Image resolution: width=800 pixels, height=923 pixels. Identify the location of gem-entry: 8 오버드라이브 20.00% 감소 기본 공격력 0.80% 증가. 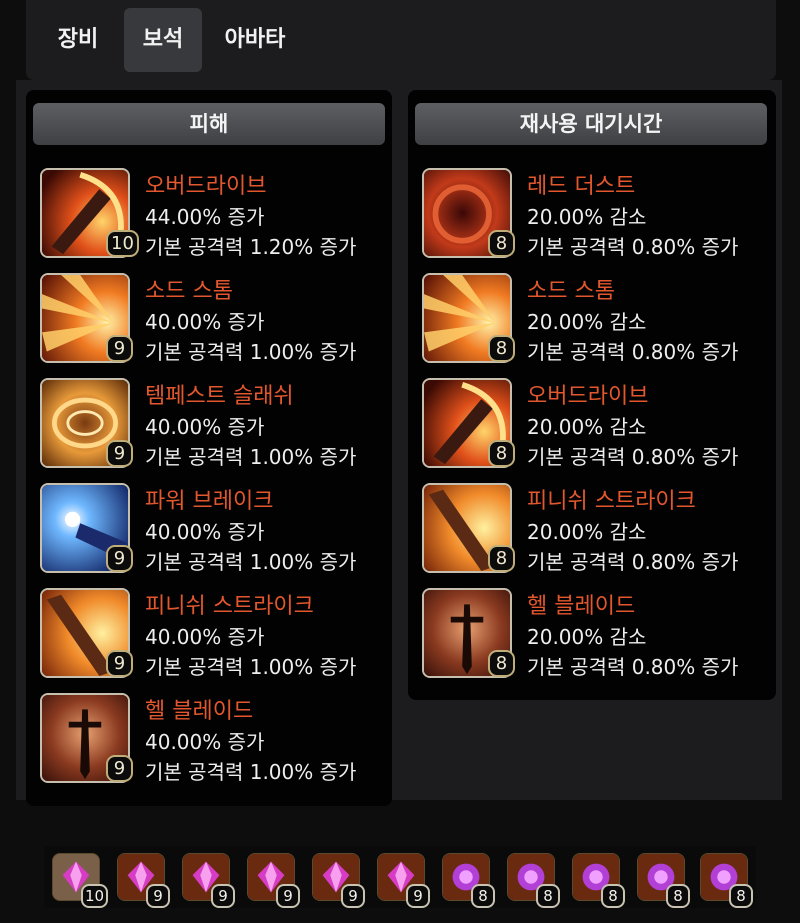
(594, 424).